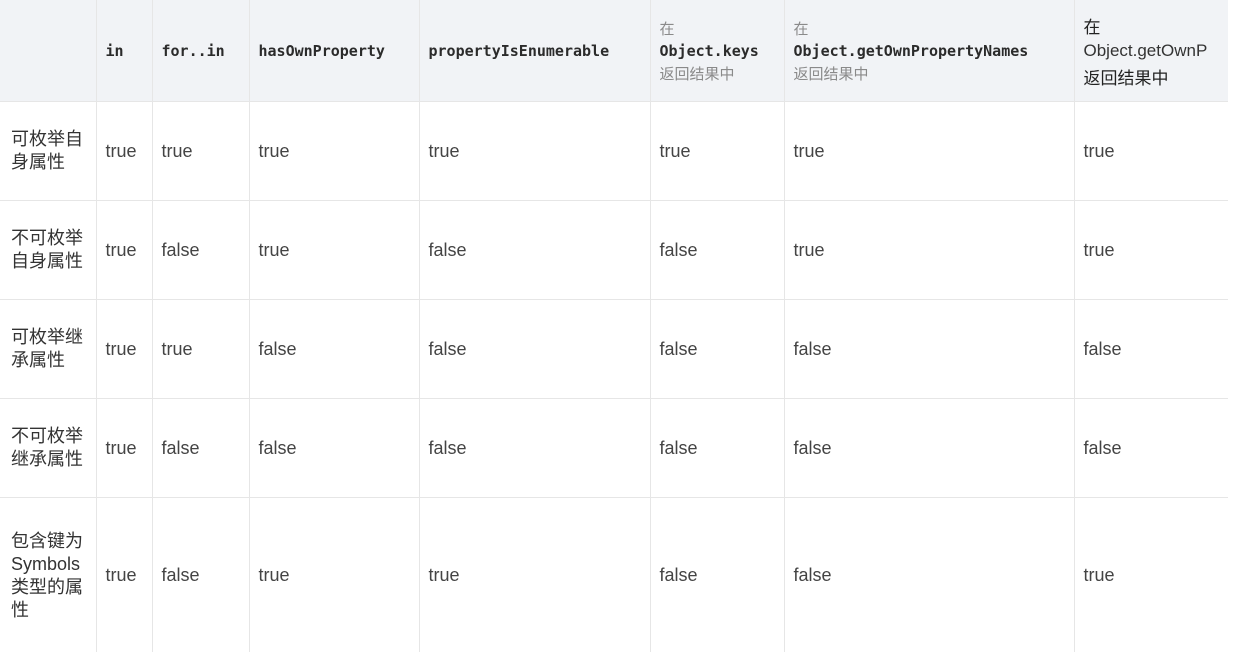 The width and height of the screenshot is (1236, 652). Describe the element at coordinates (1092, 27) in the screenshot. I see `header-get-own-property-symbols-prefix: 在` at that location.